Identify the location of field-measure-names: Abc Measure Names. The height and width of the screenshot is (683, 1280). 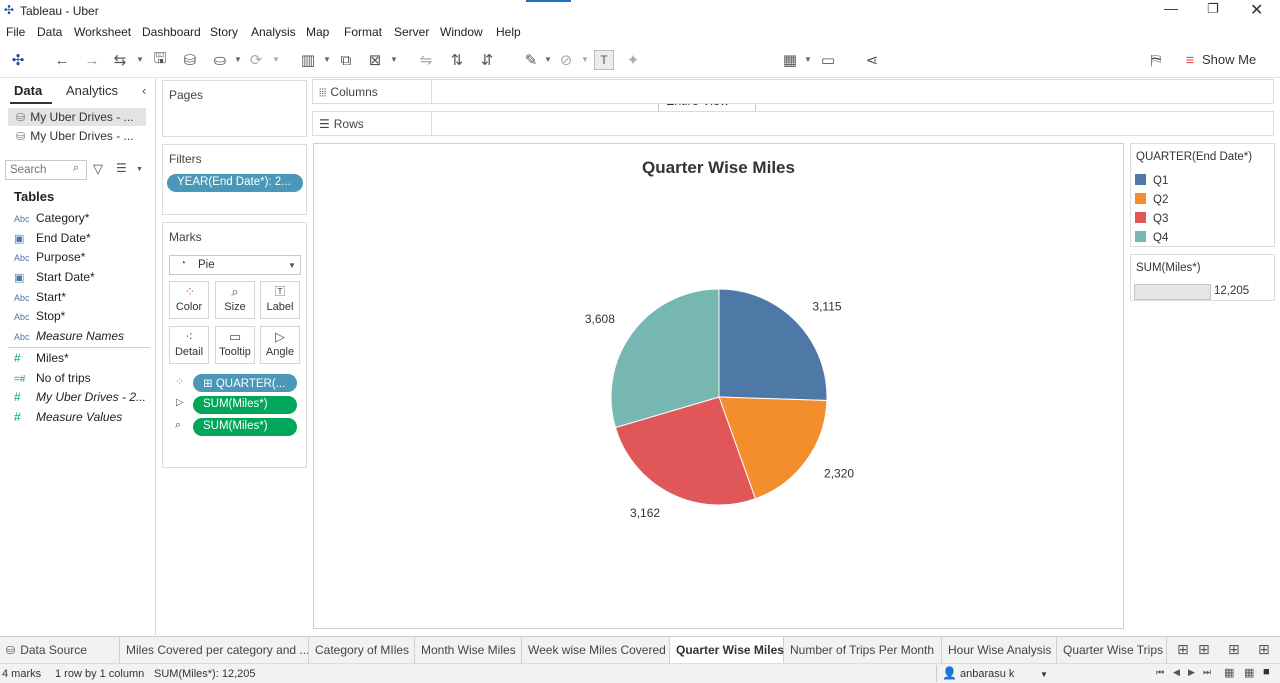
(69, 338).